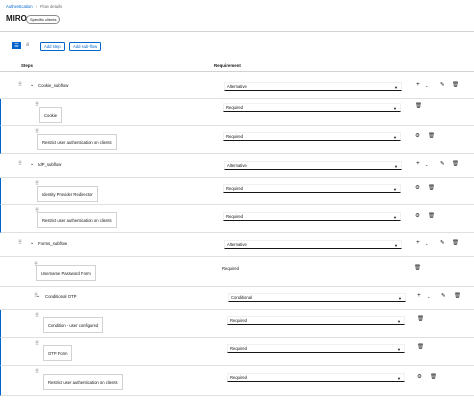 Image resolution: width=474 pixels, height=402 pixels. What do you see at coordinates (16, 45) in the screenshot?
I see `table-view-toggle-icon: ☰` at bounding box center [16, 45].